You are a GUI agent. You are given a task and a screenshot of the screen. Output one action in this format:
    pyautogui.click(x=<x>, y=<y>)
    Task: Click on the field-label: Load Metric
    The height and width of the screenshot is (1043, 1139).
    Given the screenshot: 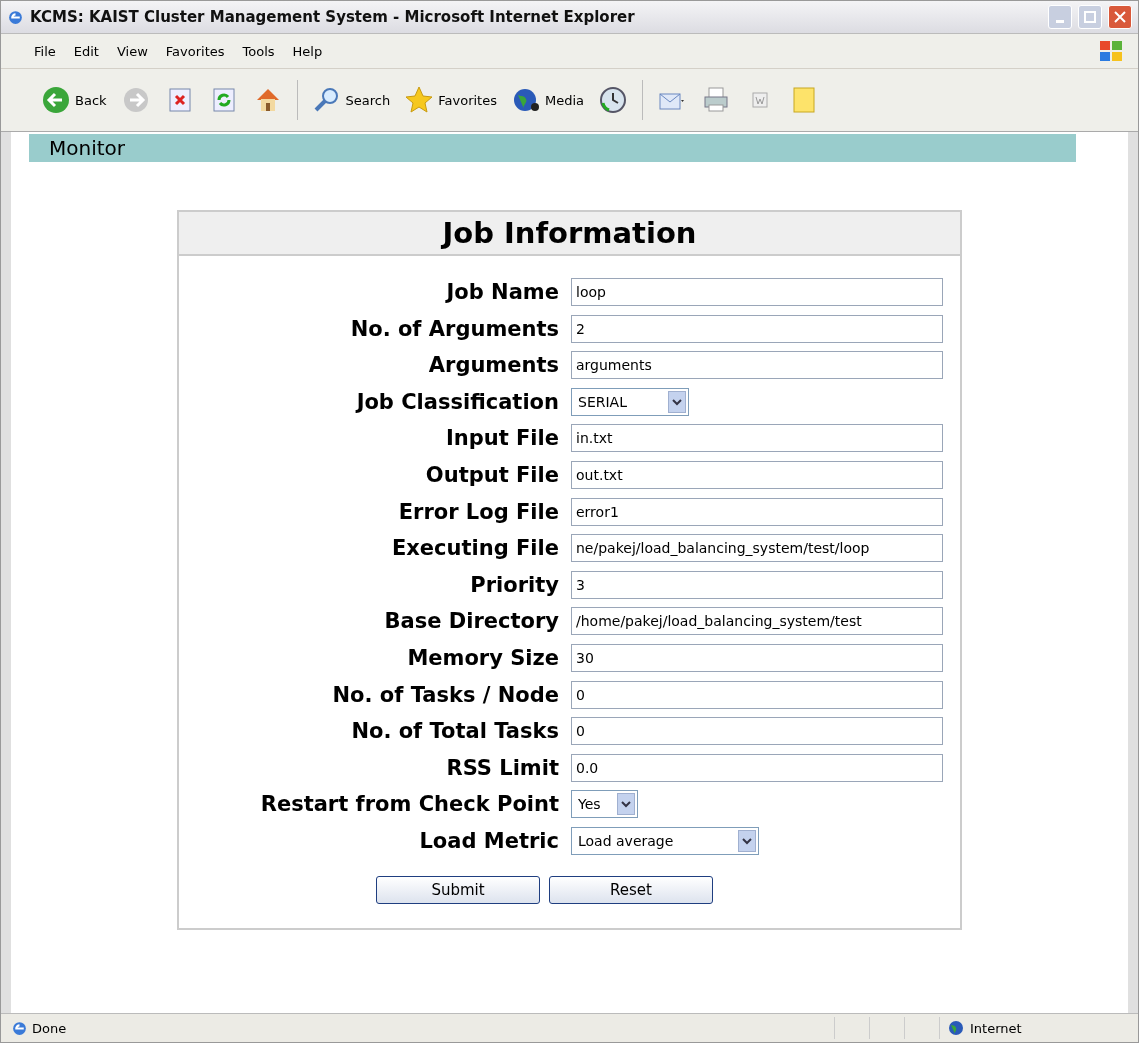 What is the action you would take?
    pyautogui.click(x=488, y=840)
    